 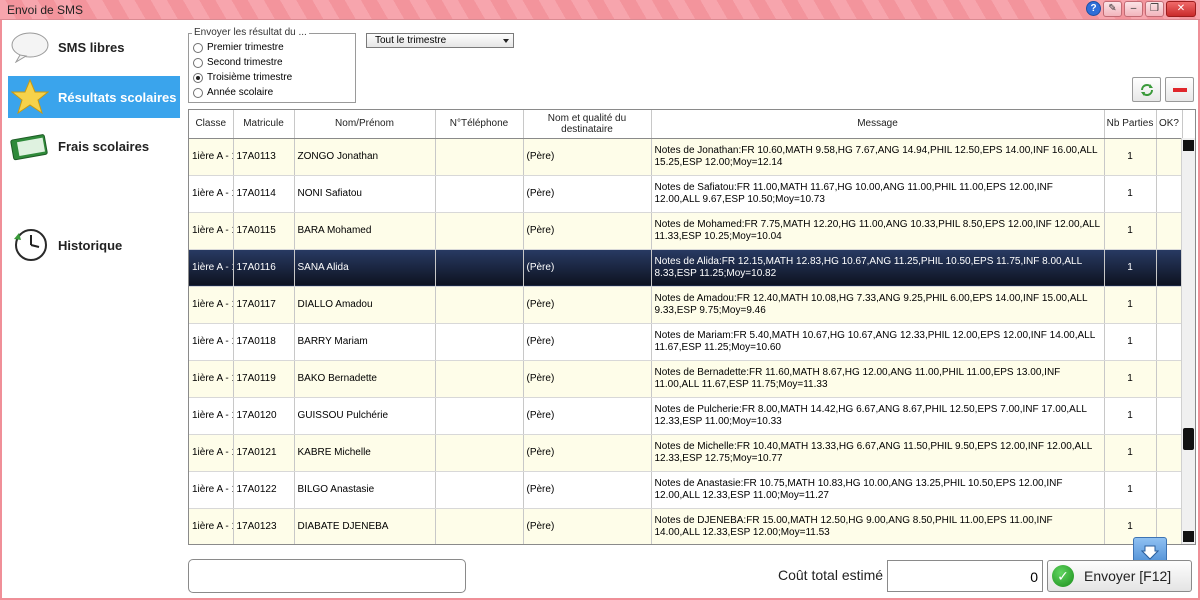 What do you see at coordinates (238, 47) in the screenshot?
I see `radio-premier-trimestre: Premier trimestre` at bounding box center [238, 47].